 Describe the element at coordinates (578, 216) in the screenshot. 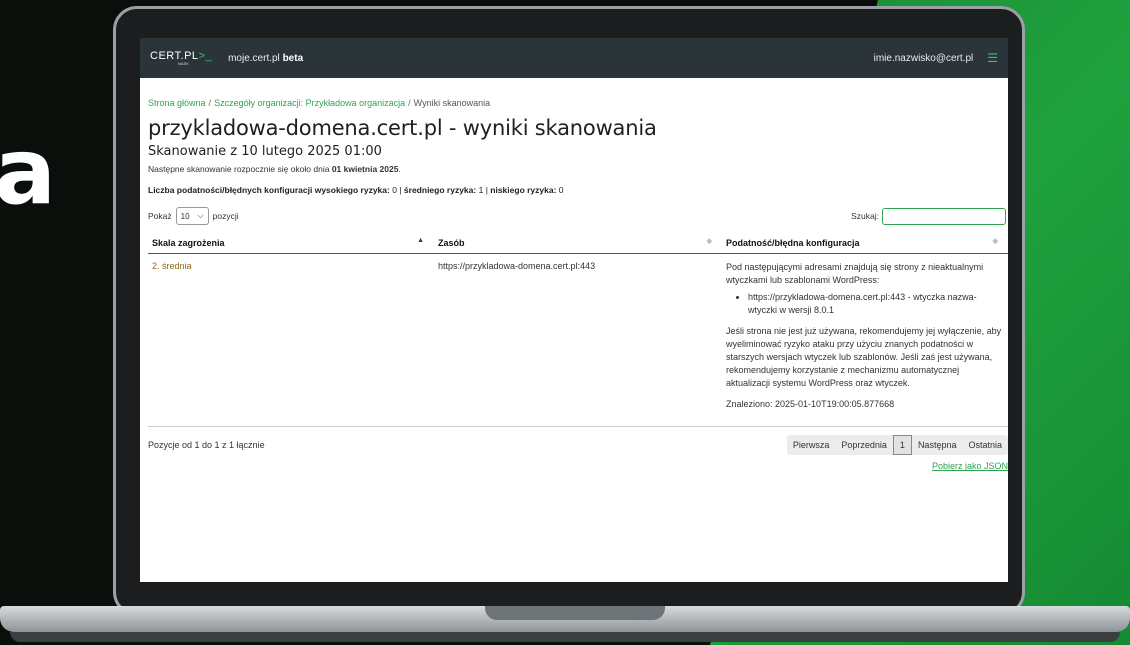

I see `table-controls: Pokaż 10 ⌵ pozycji Szukaj:` at that location.